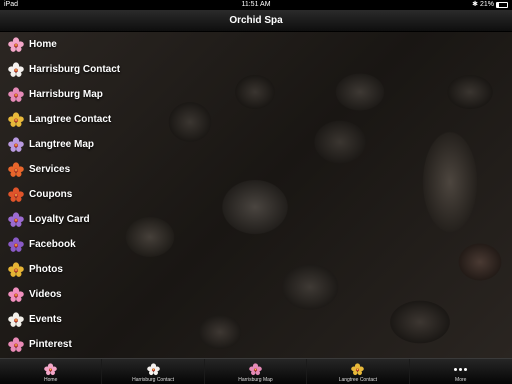 This screenshot has height=384, width=512. What do you see at coordinates (45, 294) in the screenshot?
I see `menu-item-label: Videos` at bounding box center [45, 294].